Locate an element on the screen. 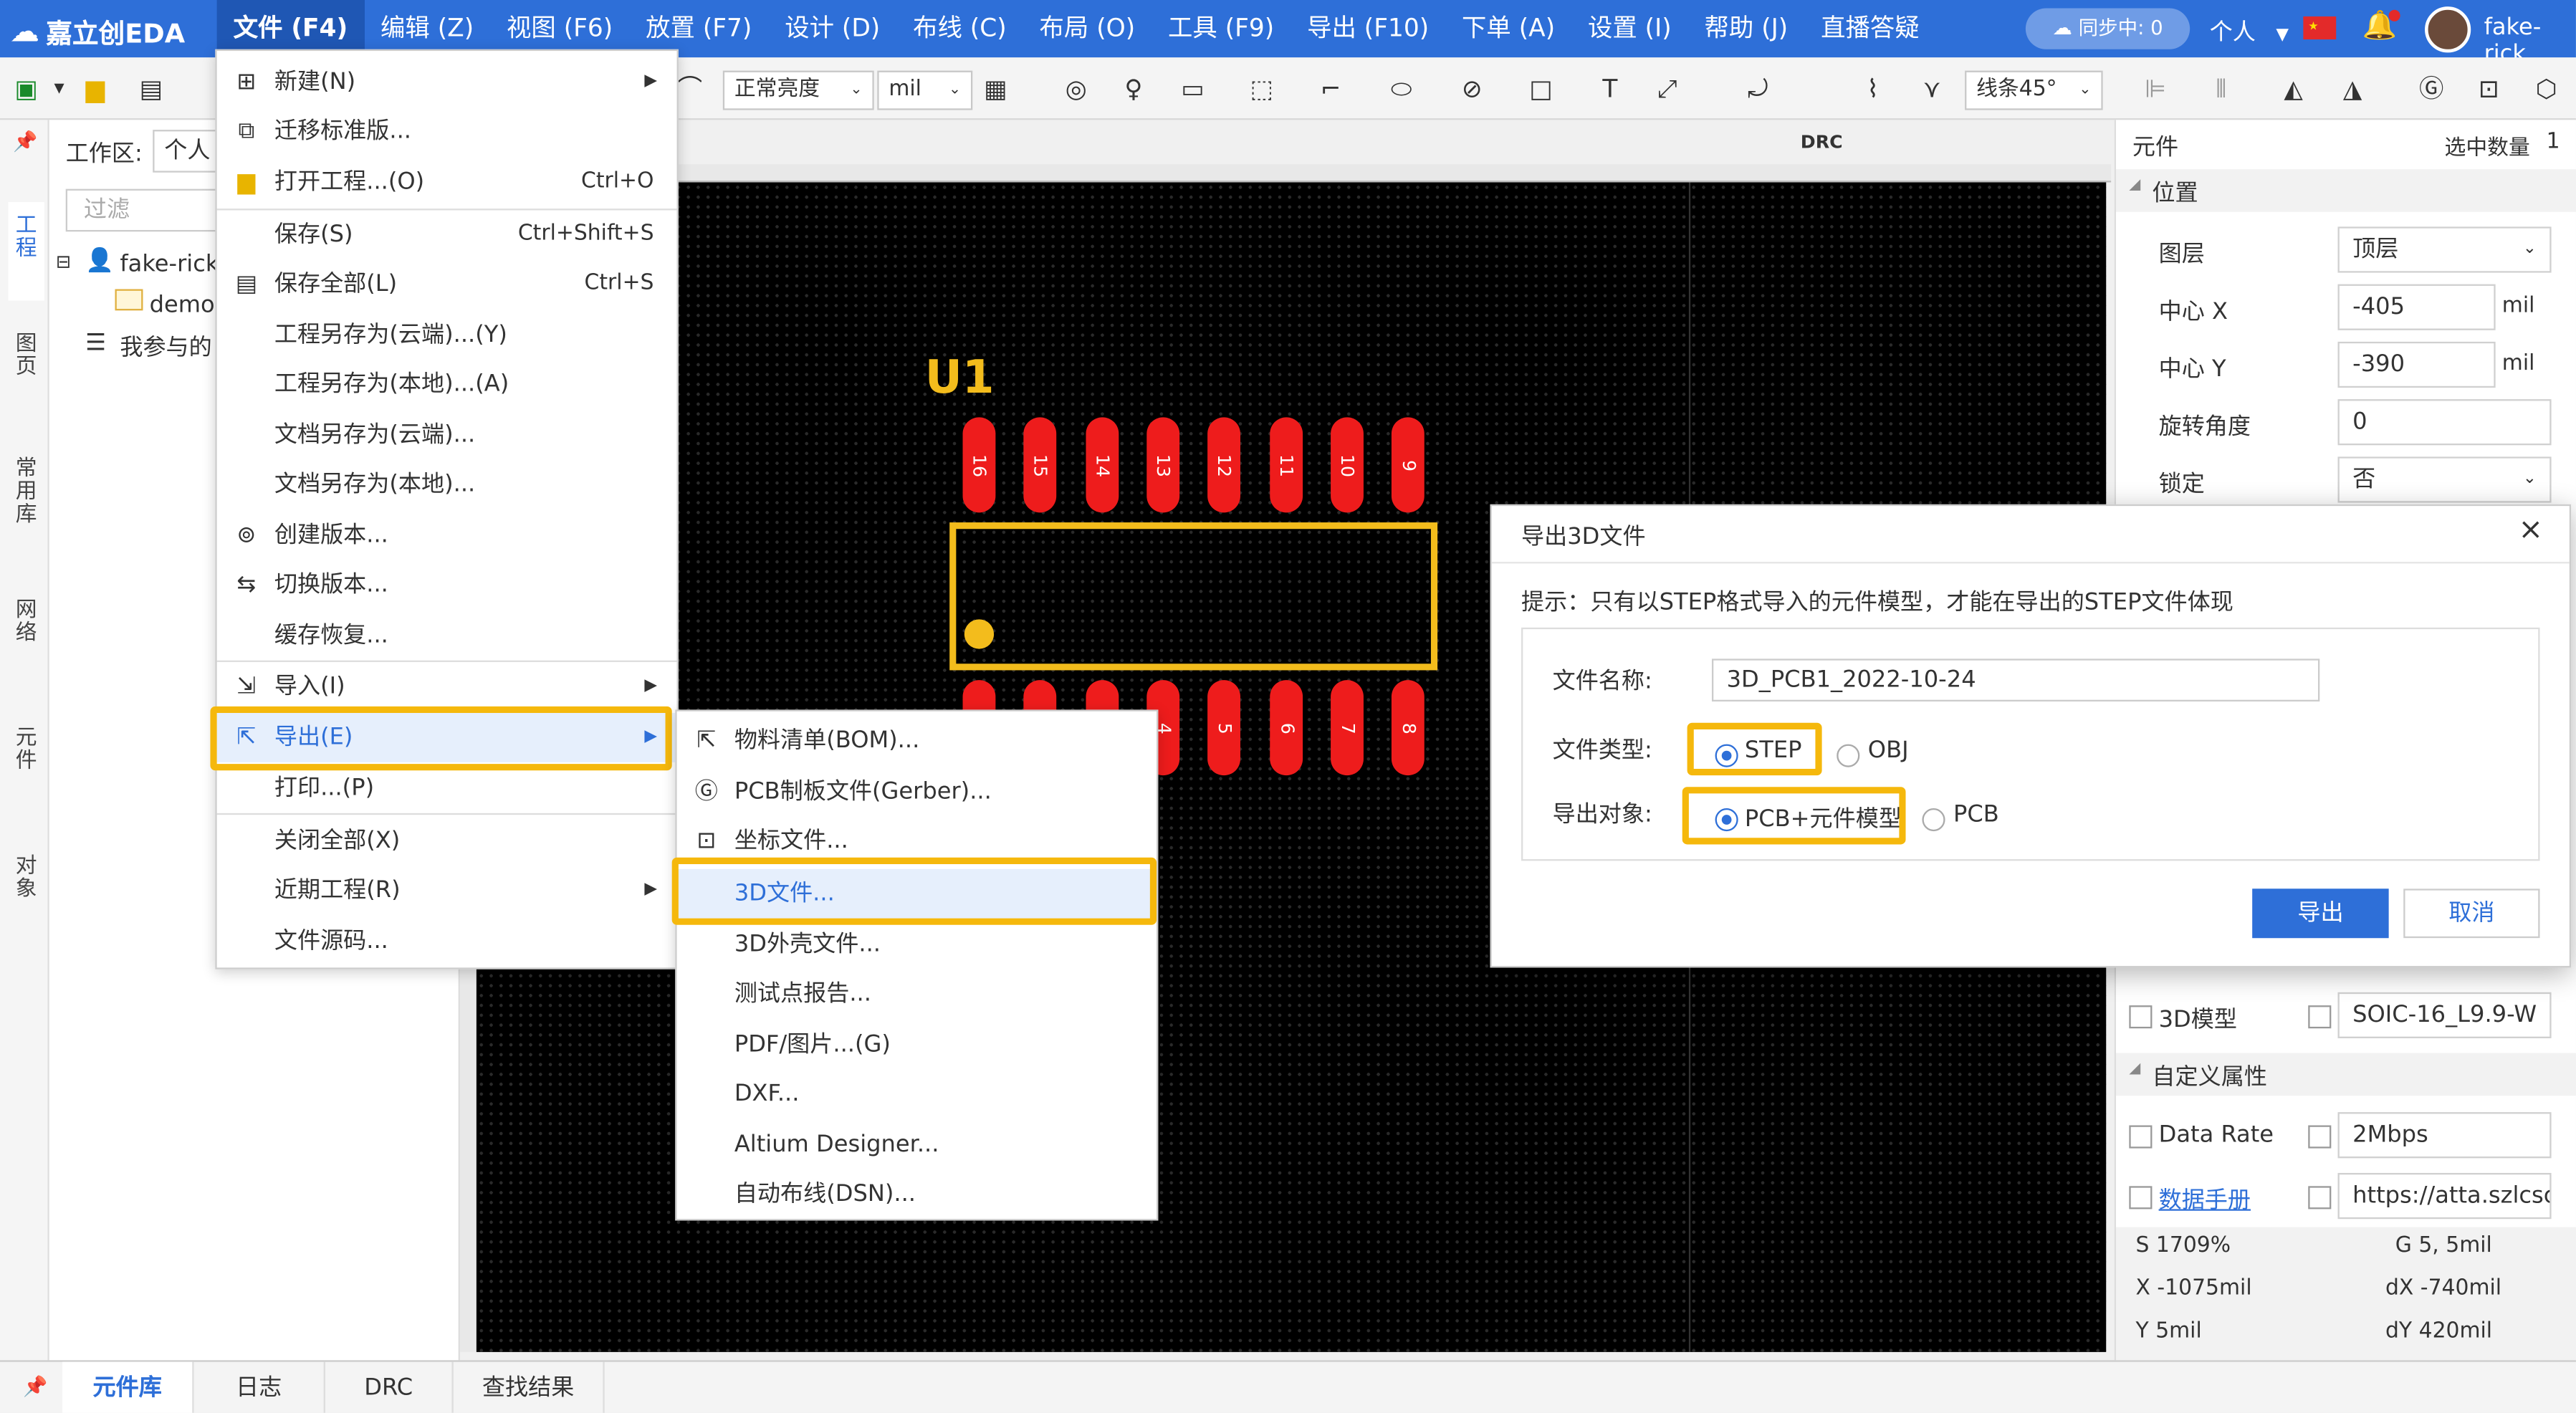 This screenshot has height=1413, width=2576. section-custom: ◢ 自定义属性 is located at coordinates (2345, 1074).